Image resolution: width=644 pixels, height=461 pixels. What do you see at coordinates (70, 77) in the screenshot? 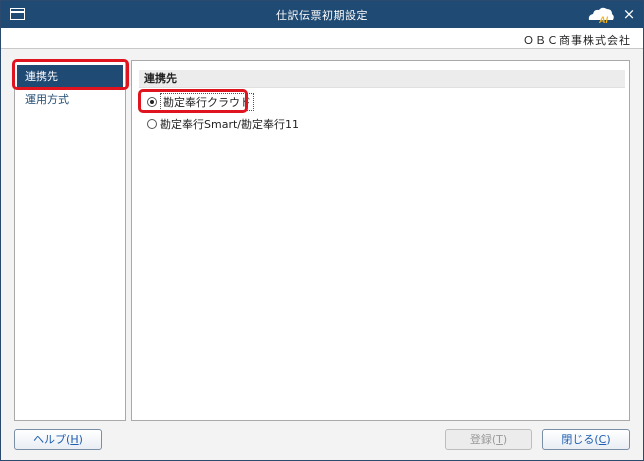
I see `sidebar-item-renkeisaki: 連携先` at bounding box center [70, 77].